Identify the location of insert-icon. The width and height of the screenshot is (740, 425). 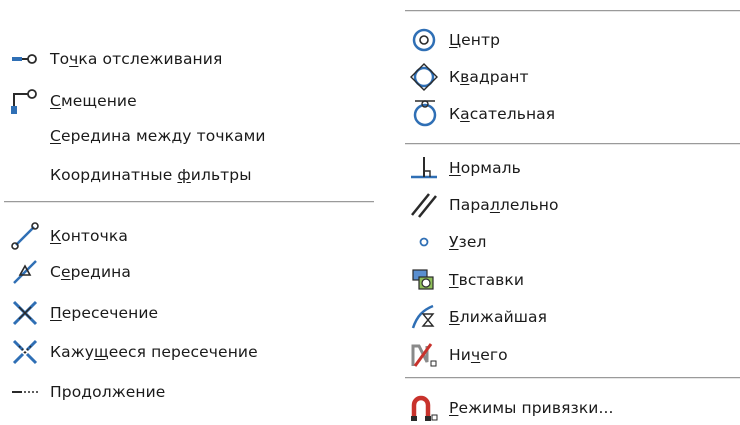
(424, 280).